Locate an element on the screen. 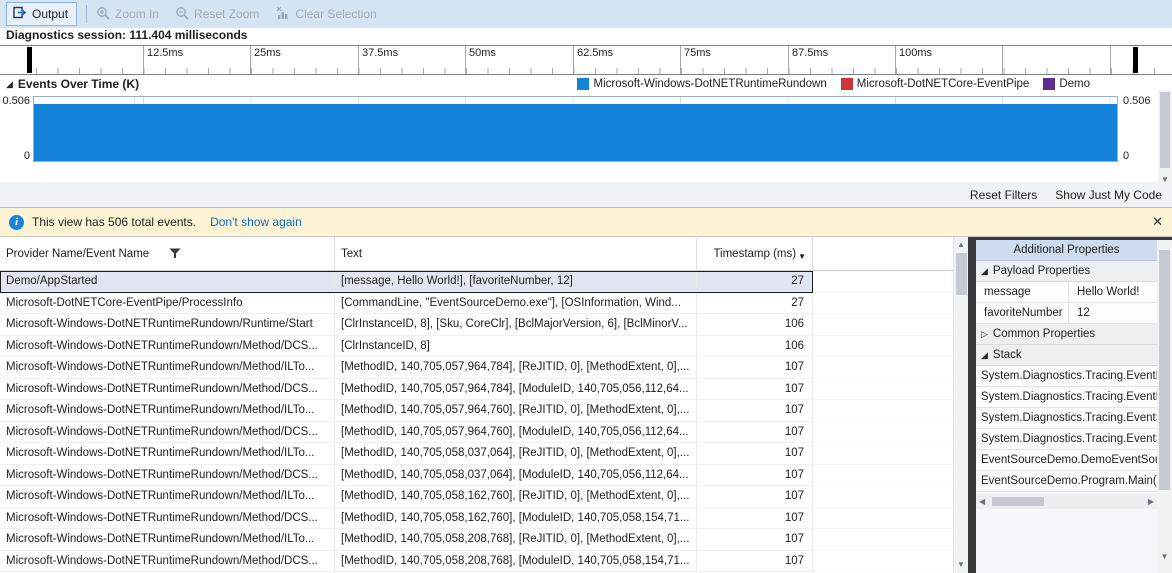 This screenshot has width=1172, height=573. legend-swatch-purple is located at coordinates (1049, 84).